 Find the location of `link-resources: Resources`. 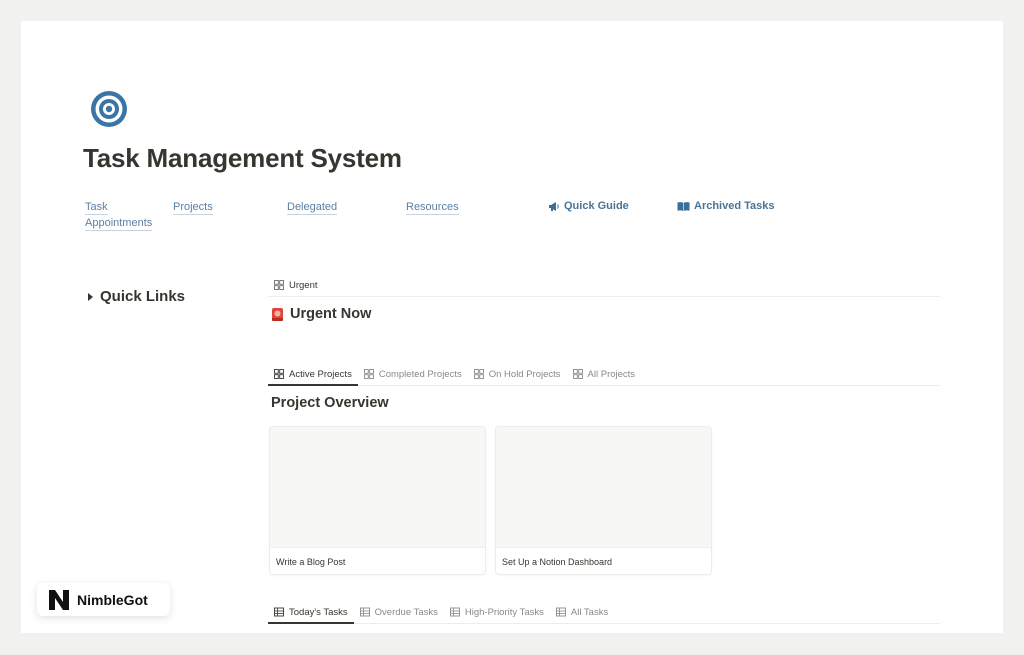

link-resources: Resources is located at coordinates (432, 208).